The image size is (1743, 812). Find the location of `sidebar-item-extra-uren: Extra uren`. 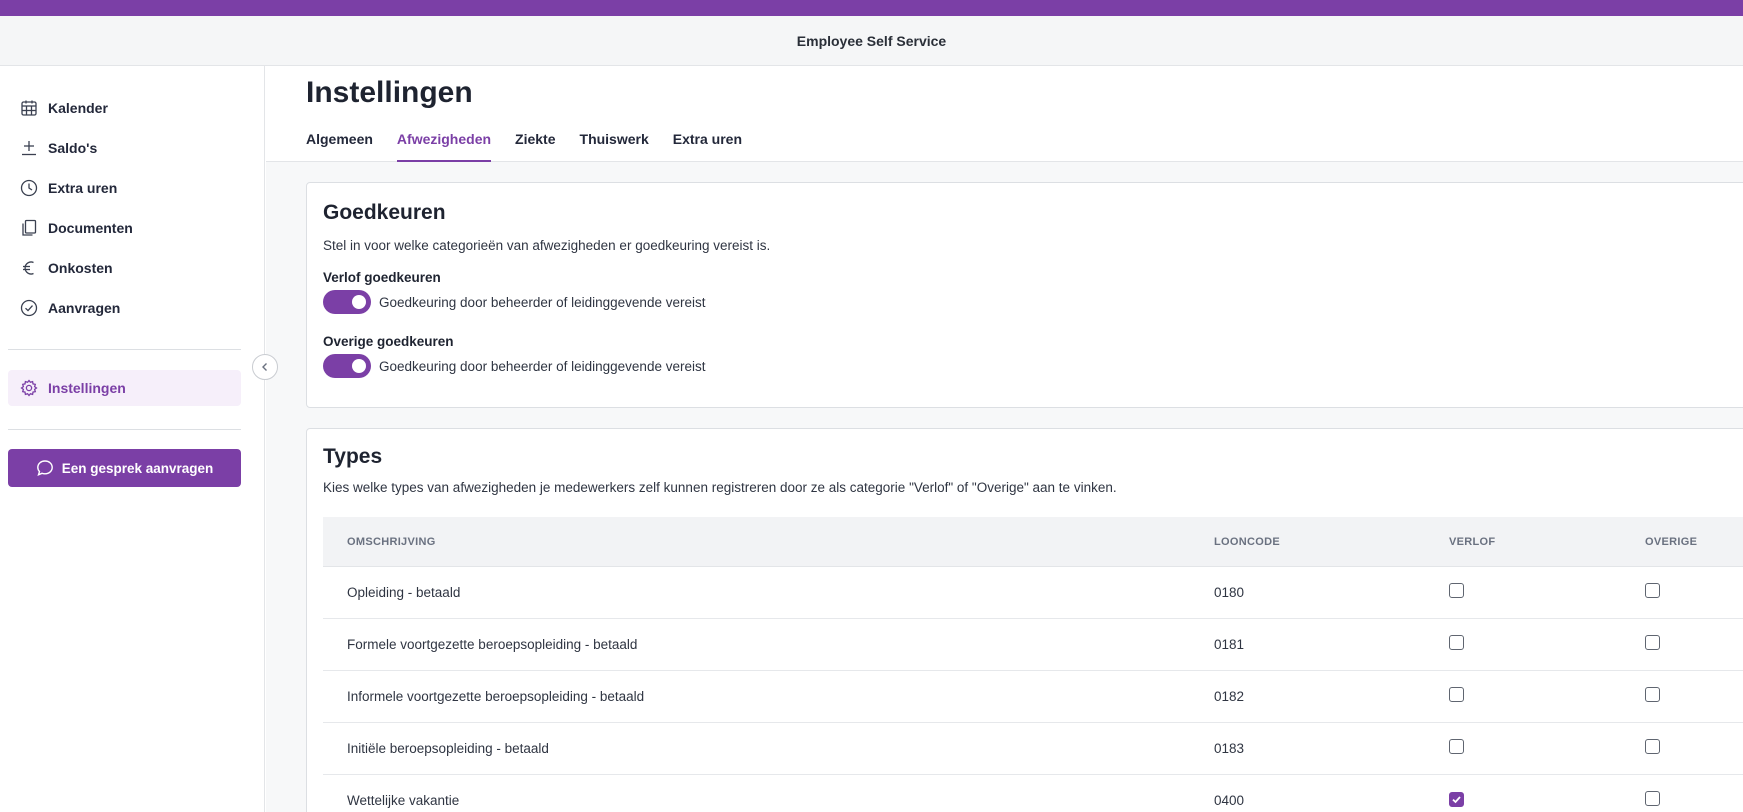

sidebar-item-extra-uren: Extra uren is located at coordinates (124, 188).